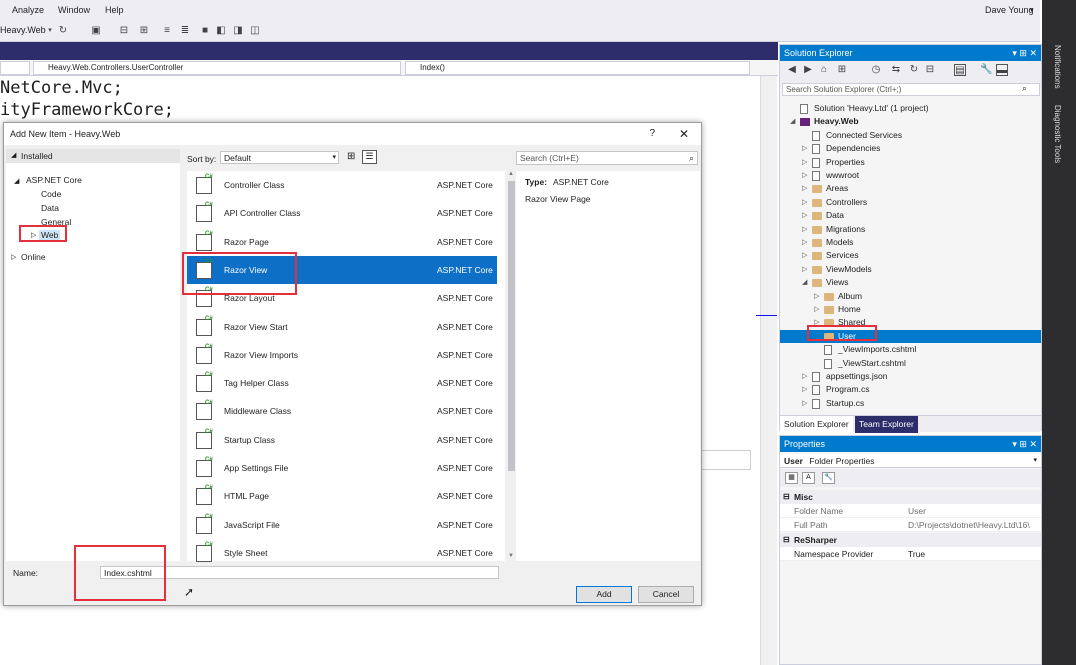  Describe the element at coordinates (684, 134) in the screenshot. I see `close-button: ✕` at that location.